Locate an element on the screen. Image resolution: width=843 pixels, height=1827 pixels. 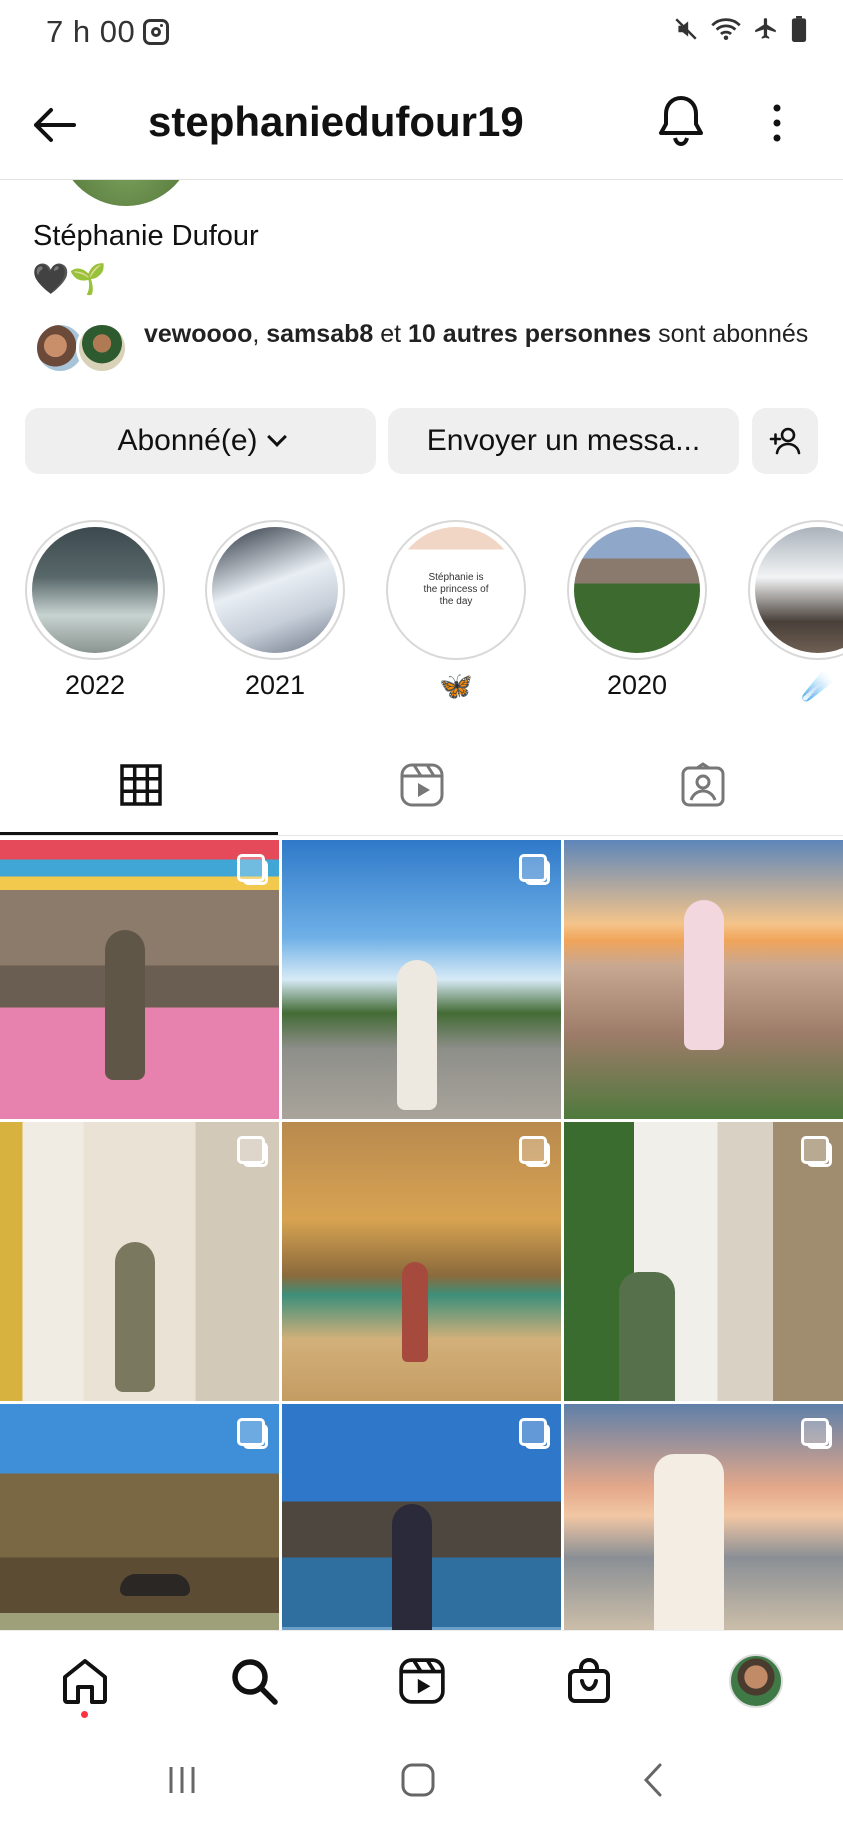
airplane-icon is located at coordinates (765, 28).